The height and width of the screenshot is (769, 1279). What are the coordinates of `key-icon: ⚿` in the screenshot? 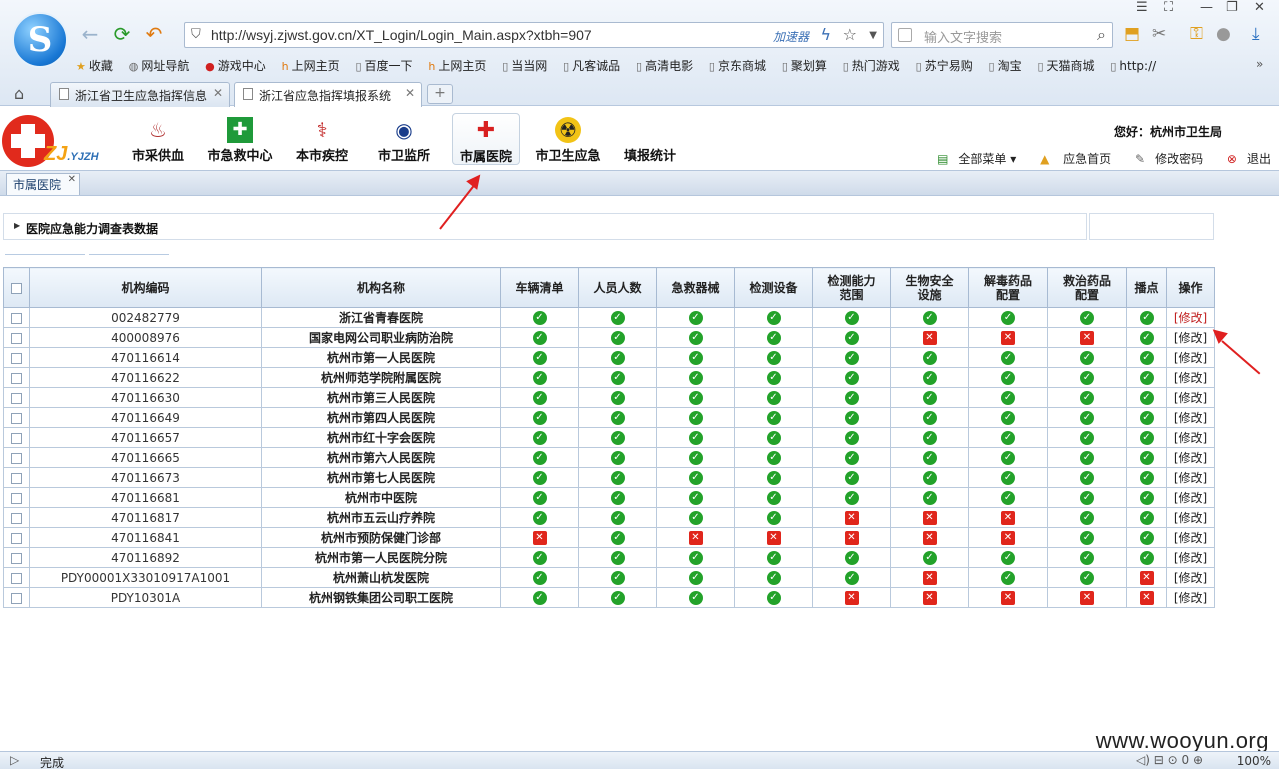 It's located at (1196, 34).